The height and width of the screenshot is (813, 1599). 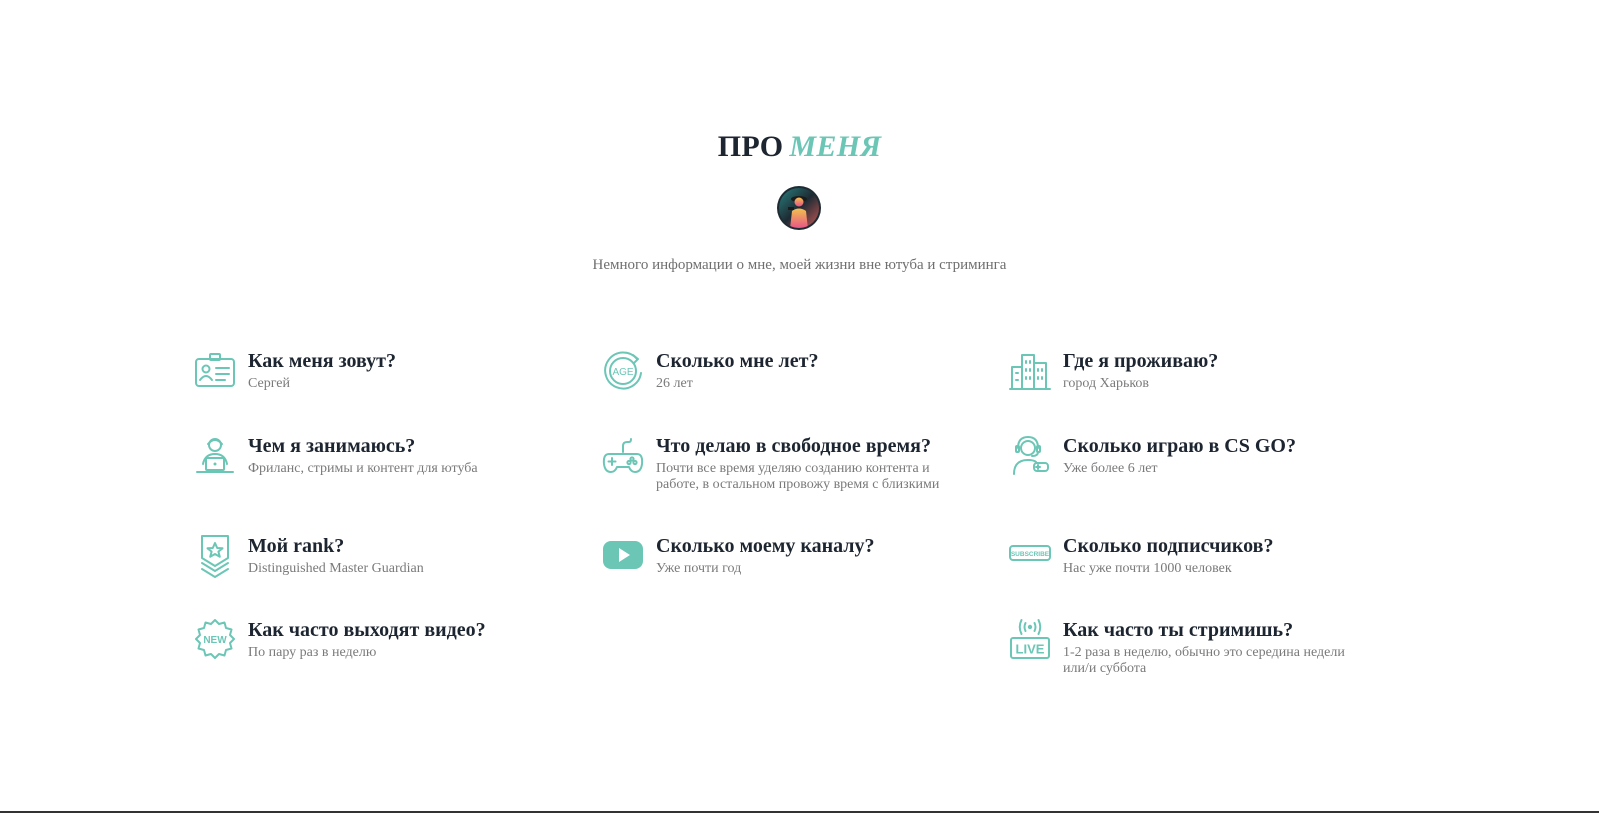 I want to click on rank-badge-icon, so click(x=215, y=556).